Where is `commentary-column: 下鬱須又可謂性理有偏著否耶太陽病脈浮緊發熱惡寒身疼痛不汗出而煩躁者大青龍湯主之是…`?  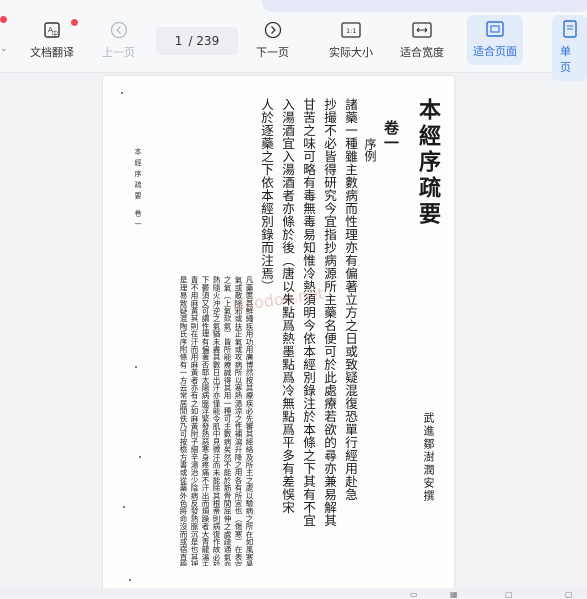 commentary-column: 下鬱須又可謂性理有偏著否耶太陽病脈浮緊發熱惡寒身疼痛不汗出而煩躁者大青龍湯主之是… is located at coordinates (205, 421).